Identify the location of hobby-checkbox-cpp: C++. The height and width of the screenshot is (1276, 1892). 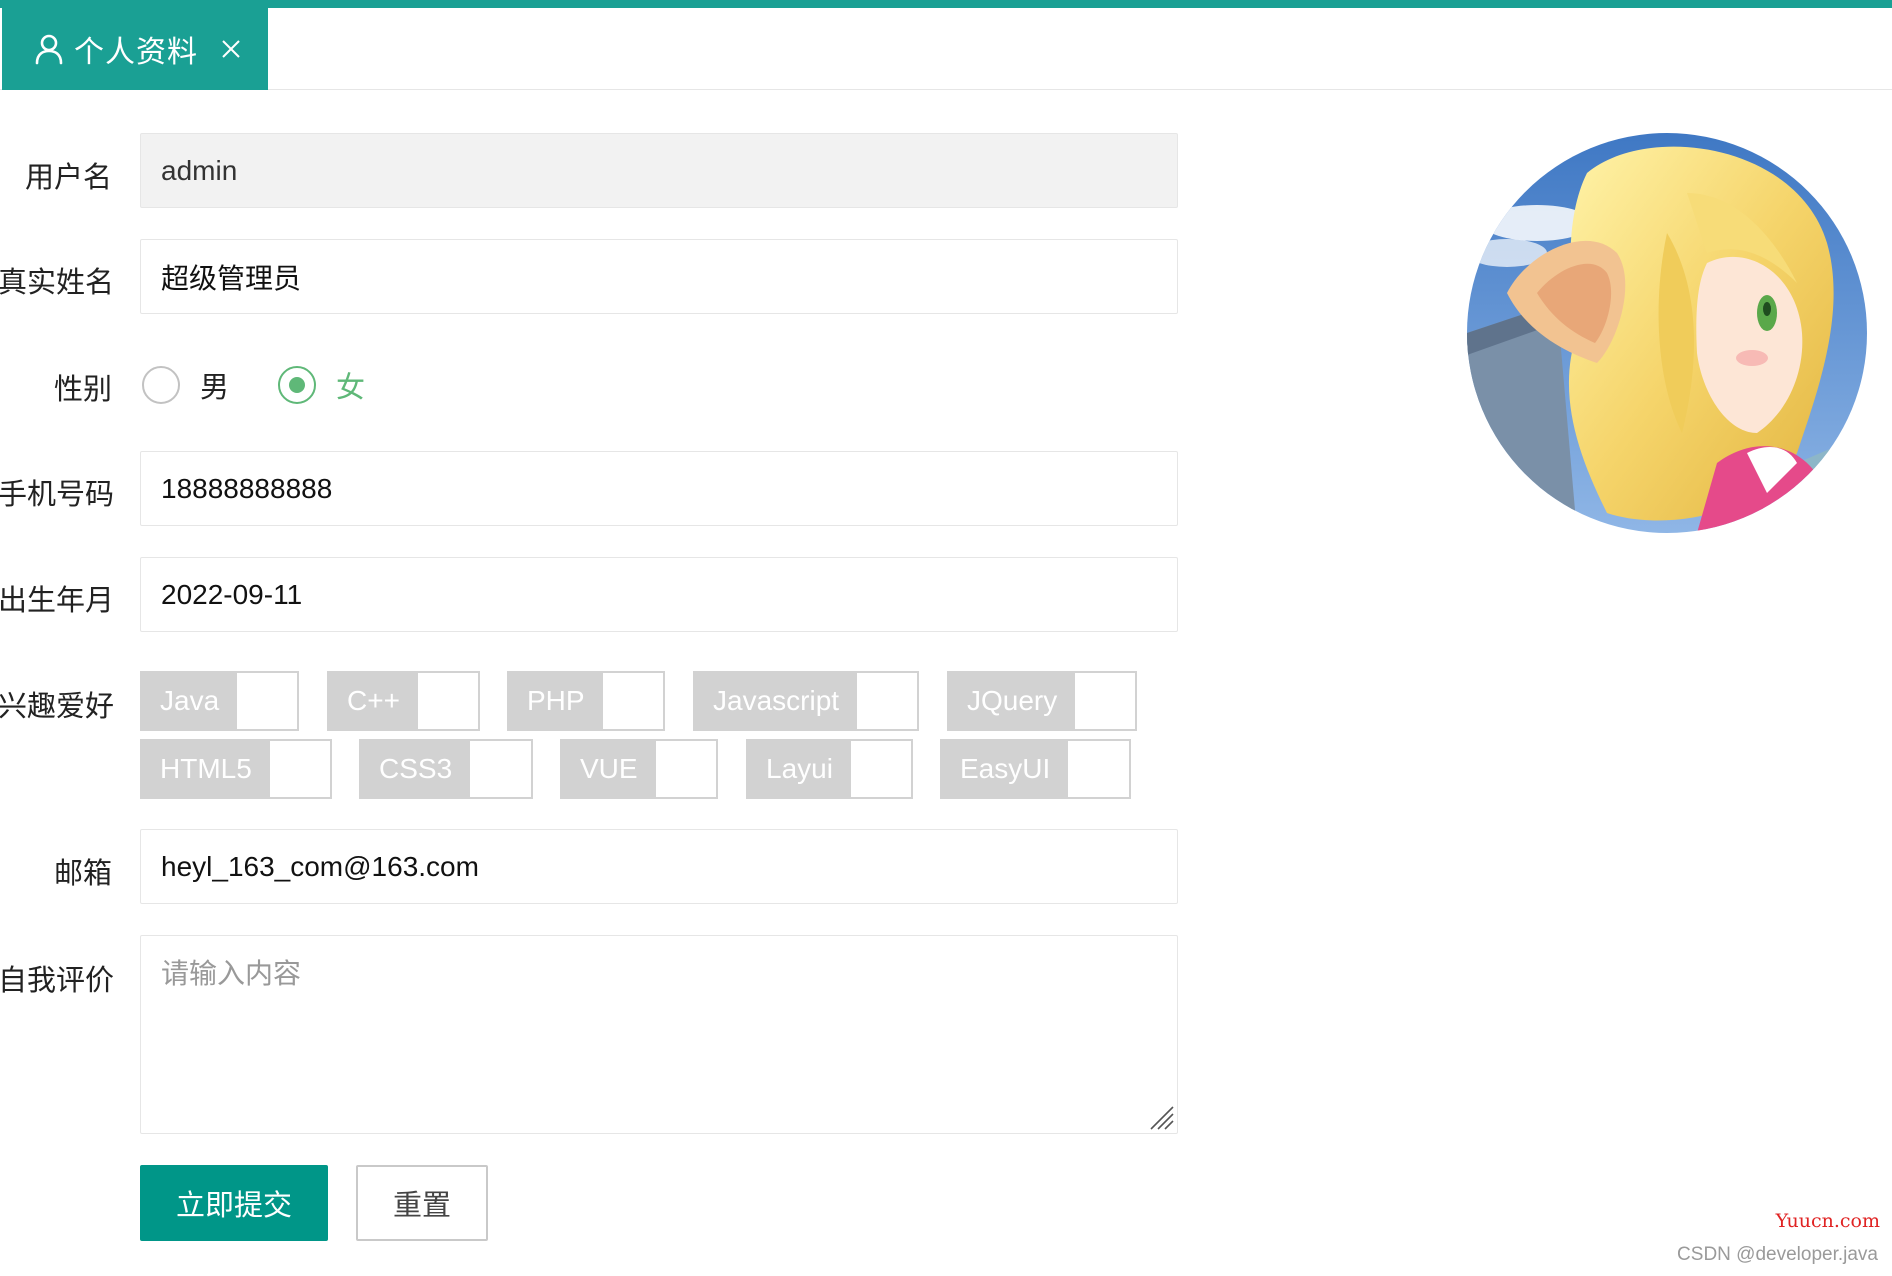
(403, 701).